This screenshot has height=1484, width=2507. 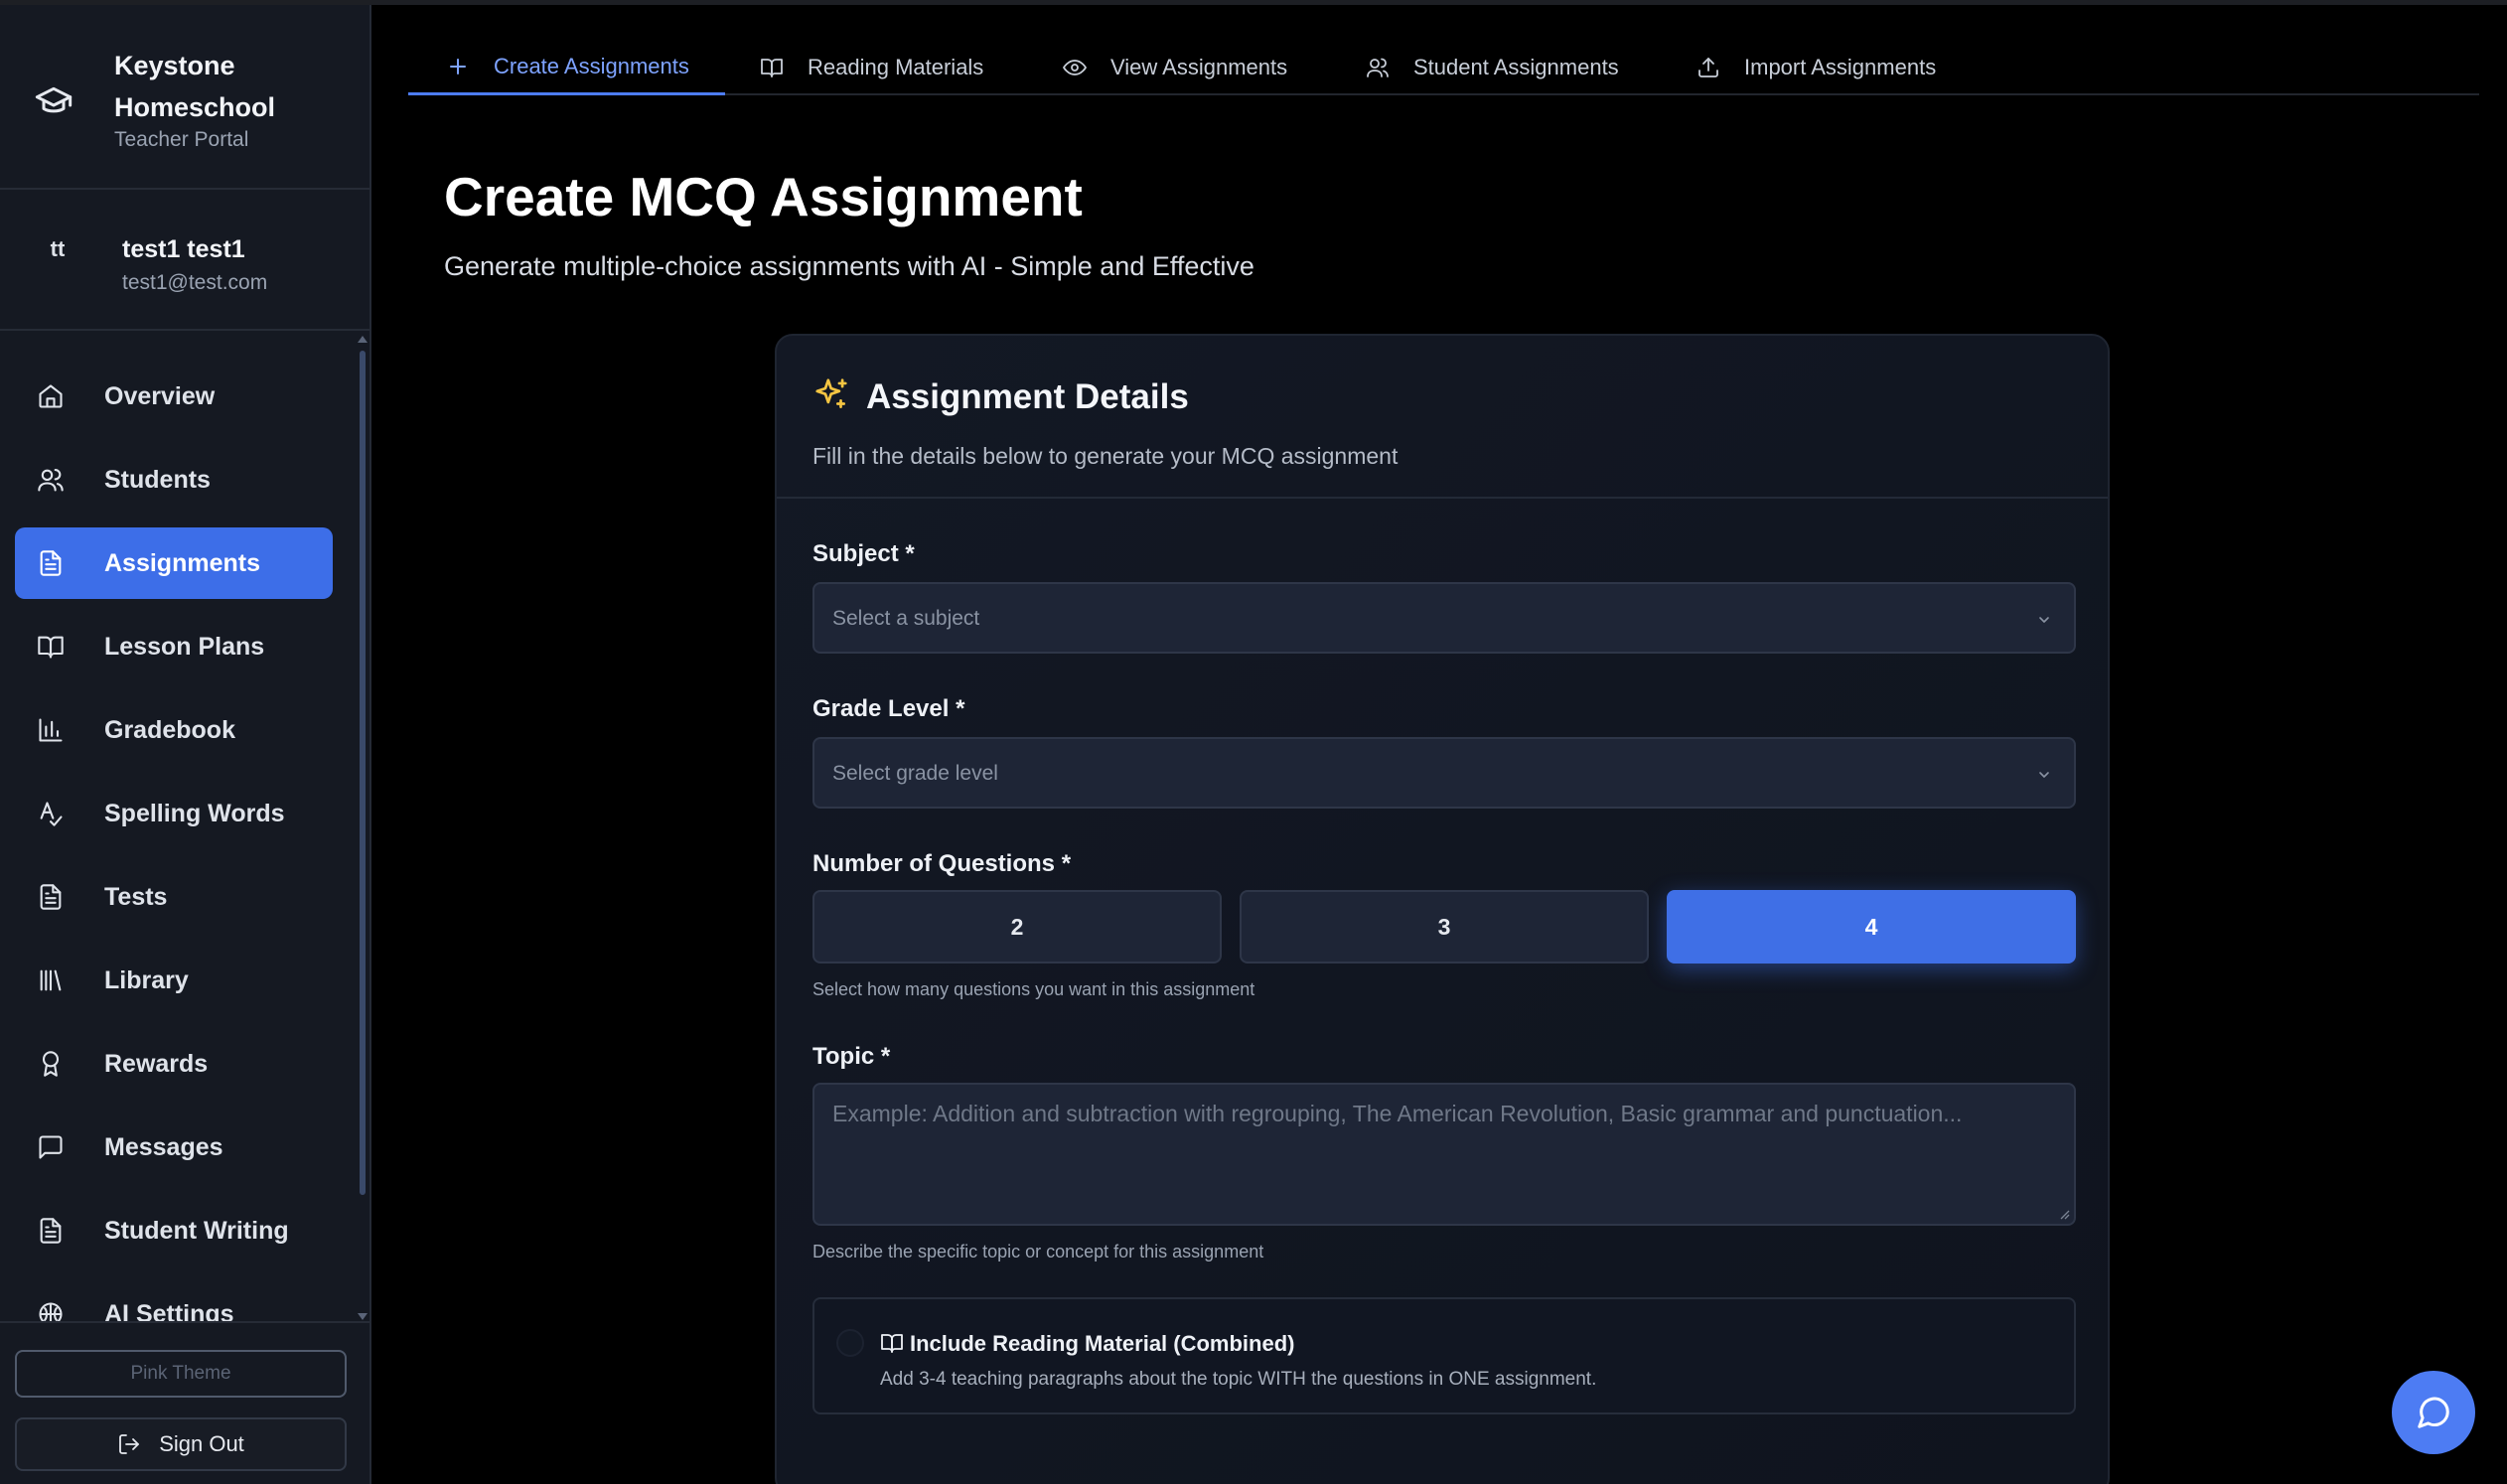 What do you see at coordinates (174, 730) in the screenshot?
I see `sidebar-item-gradebook: Gradebook` at bounding box center [174, 730].